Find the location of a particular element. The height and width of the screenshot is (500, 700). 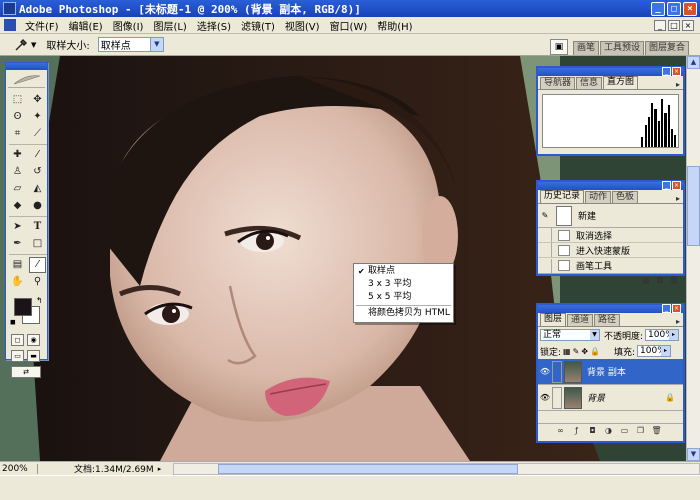

tab-paths: 路径 is located at coordinates (607, 320).